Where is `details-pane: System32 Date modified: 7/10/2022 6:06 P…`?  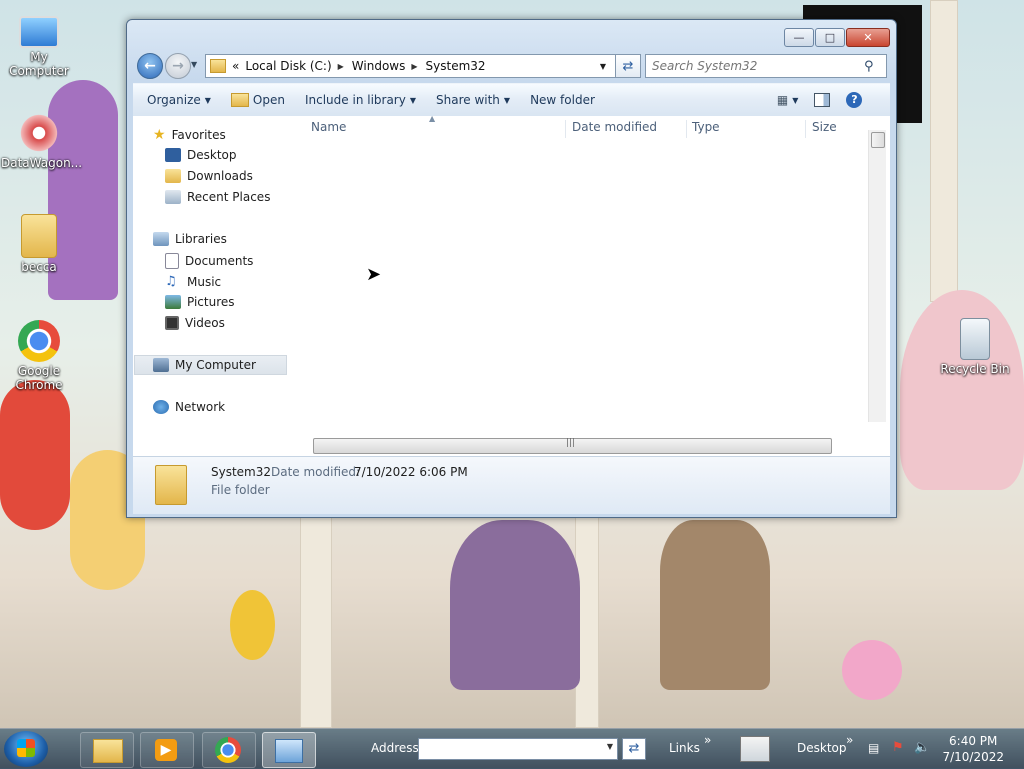
details-pane: System32 Date modified: 7/10/2022 6:06 P… is located at coordinates (511, 485).